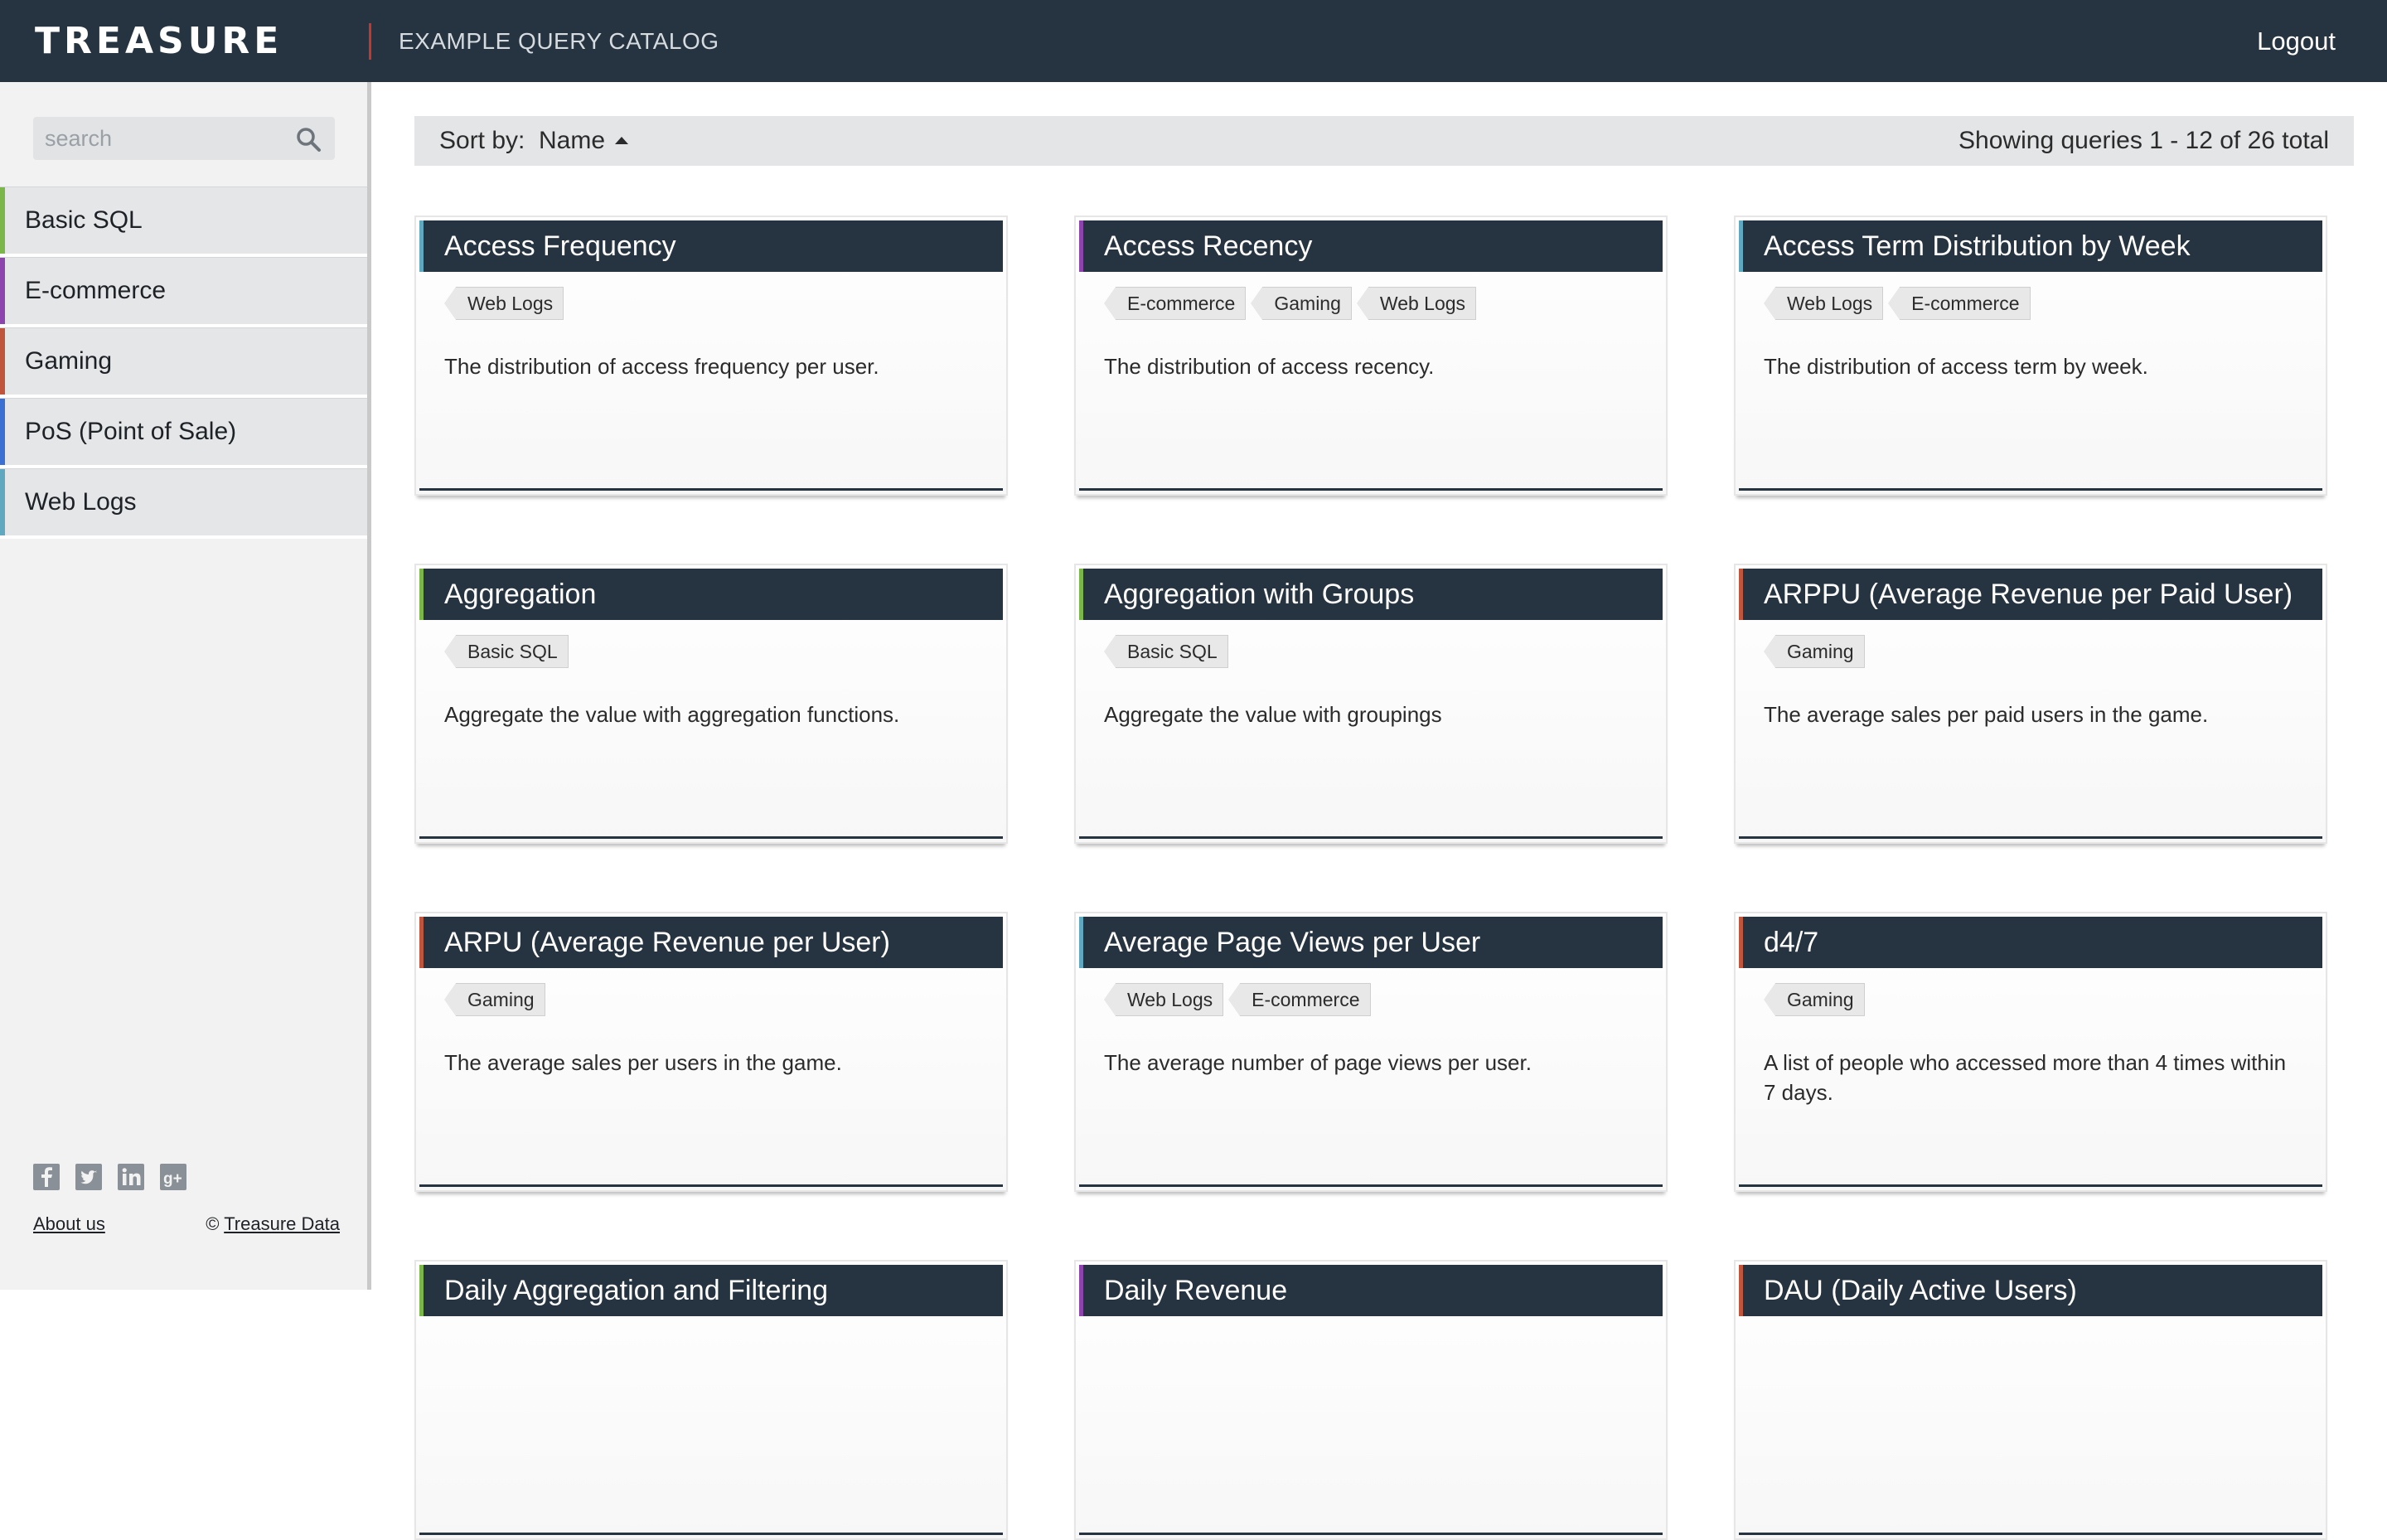 This screenshot has width=2387, height=1540. Describe the element at coordinates (1371, 1400) in the screenshot. I see `query-card: Daily Revenue` at that location.